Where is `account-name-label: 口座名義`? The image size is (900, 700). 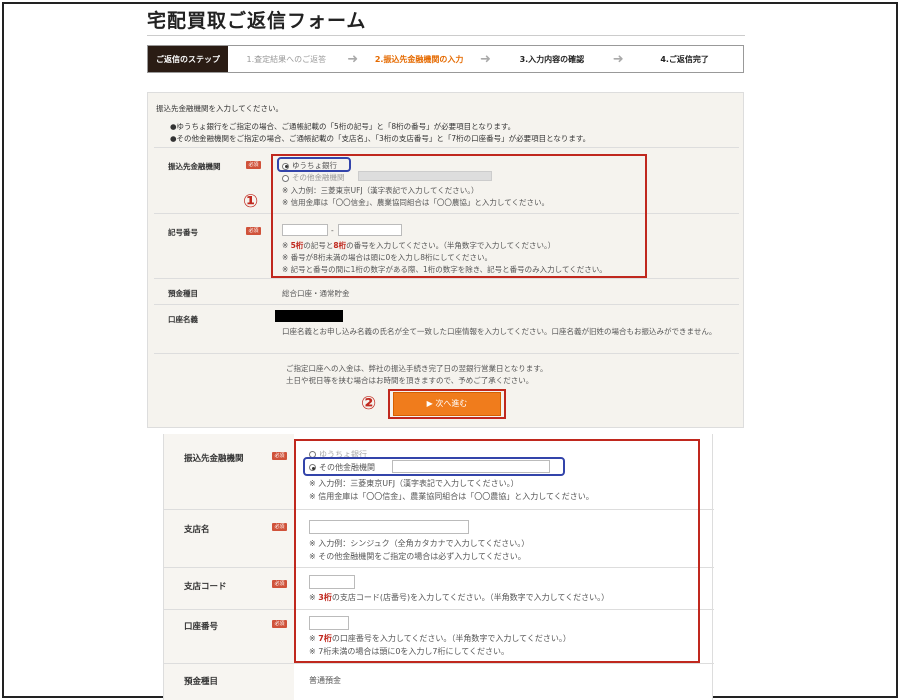 account-name-label: 口座名義 is located at coordinates (183, 319).